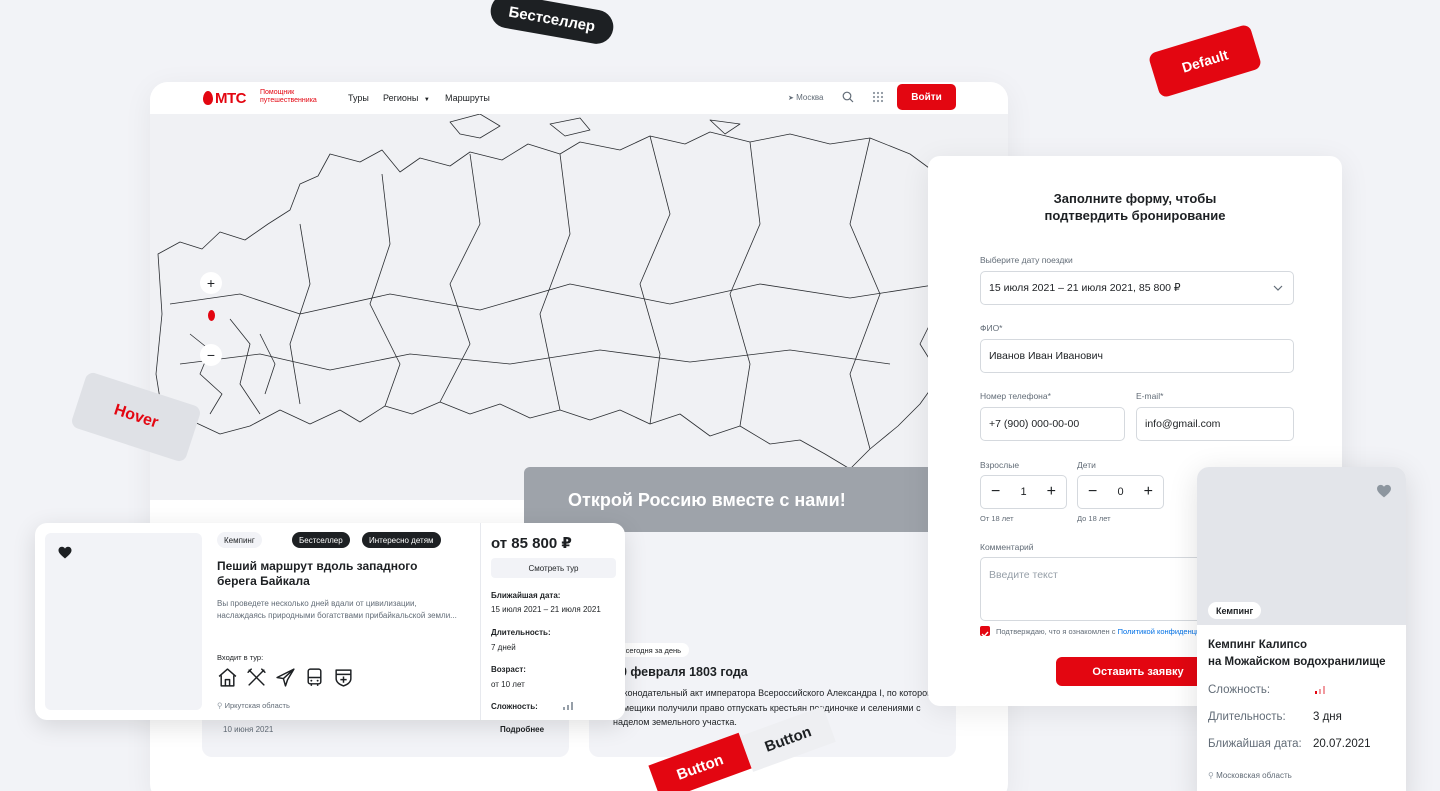  What do you see at coordinates (1137, 356) in the screenshot?
I see `fio-input: Иванов Иван Иванович` at bounding box center [1137, 356].